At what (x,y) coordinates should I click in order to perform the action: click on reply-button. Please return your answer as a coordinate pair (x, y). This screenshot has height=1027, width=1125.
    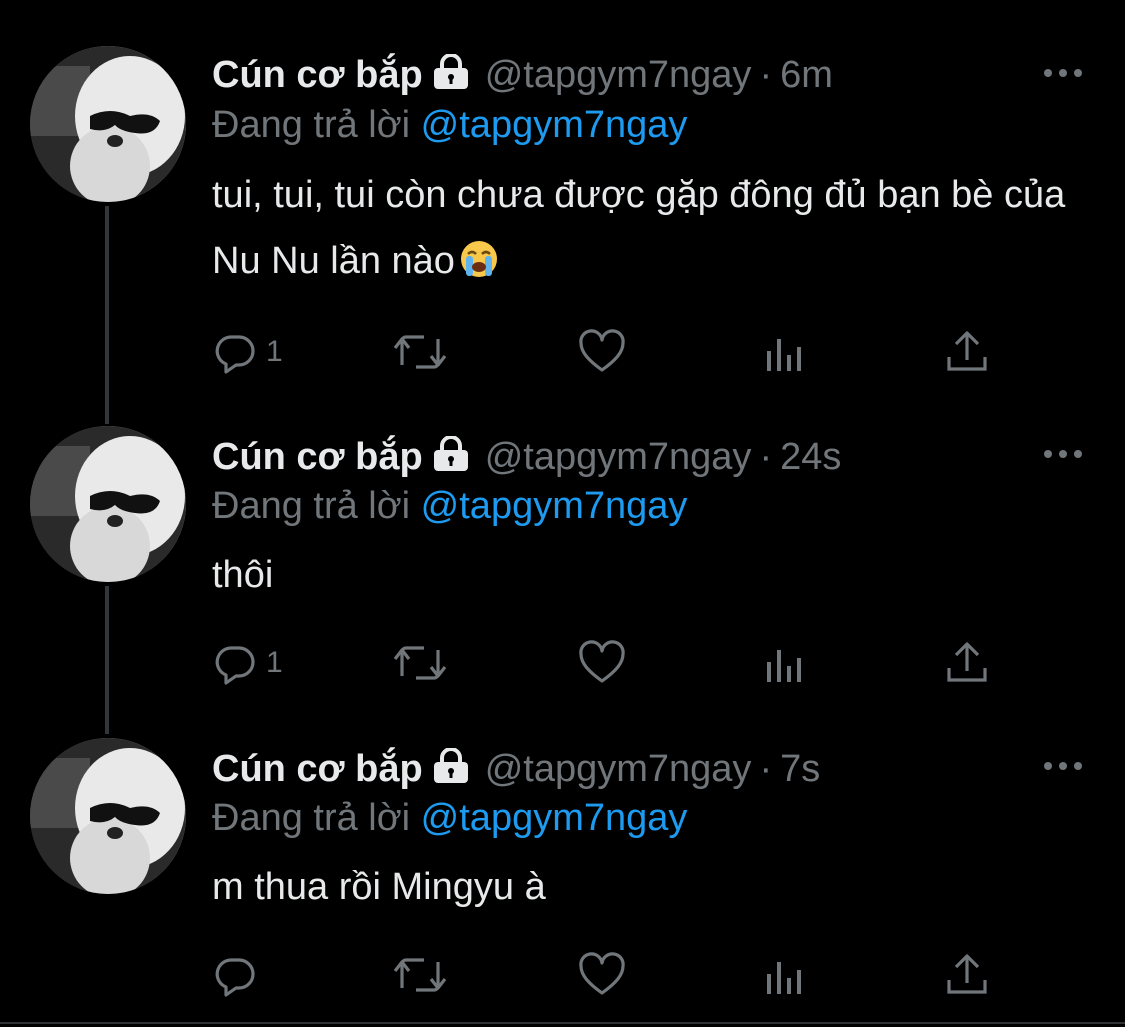
    Looking at the image, I should click on (239, 975).